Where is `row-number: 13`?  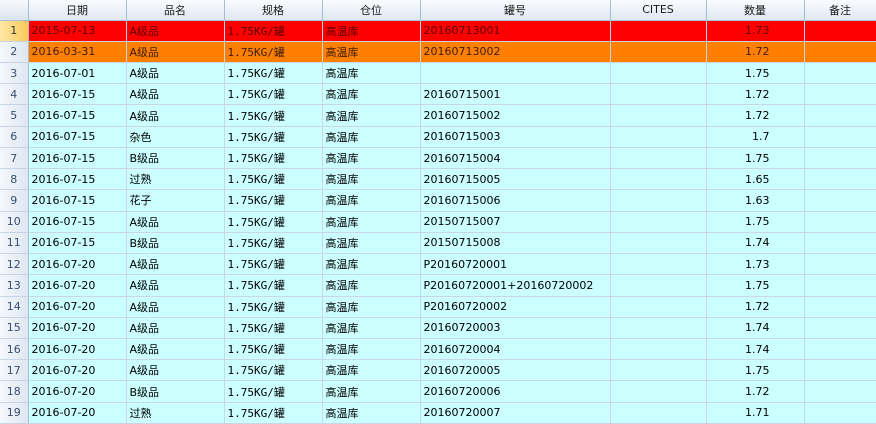 row-number: 13 is located at coordinates (14, 285).